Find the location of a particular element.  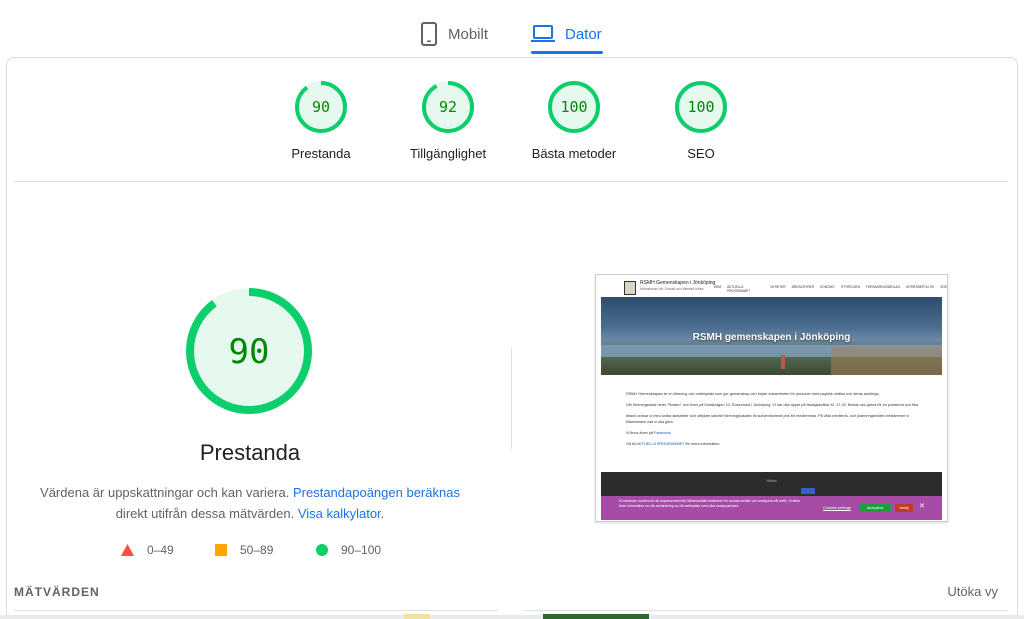

thumb-nav-item: AKTUELLA PROGRAMMET is located at coordinates (739, 289).